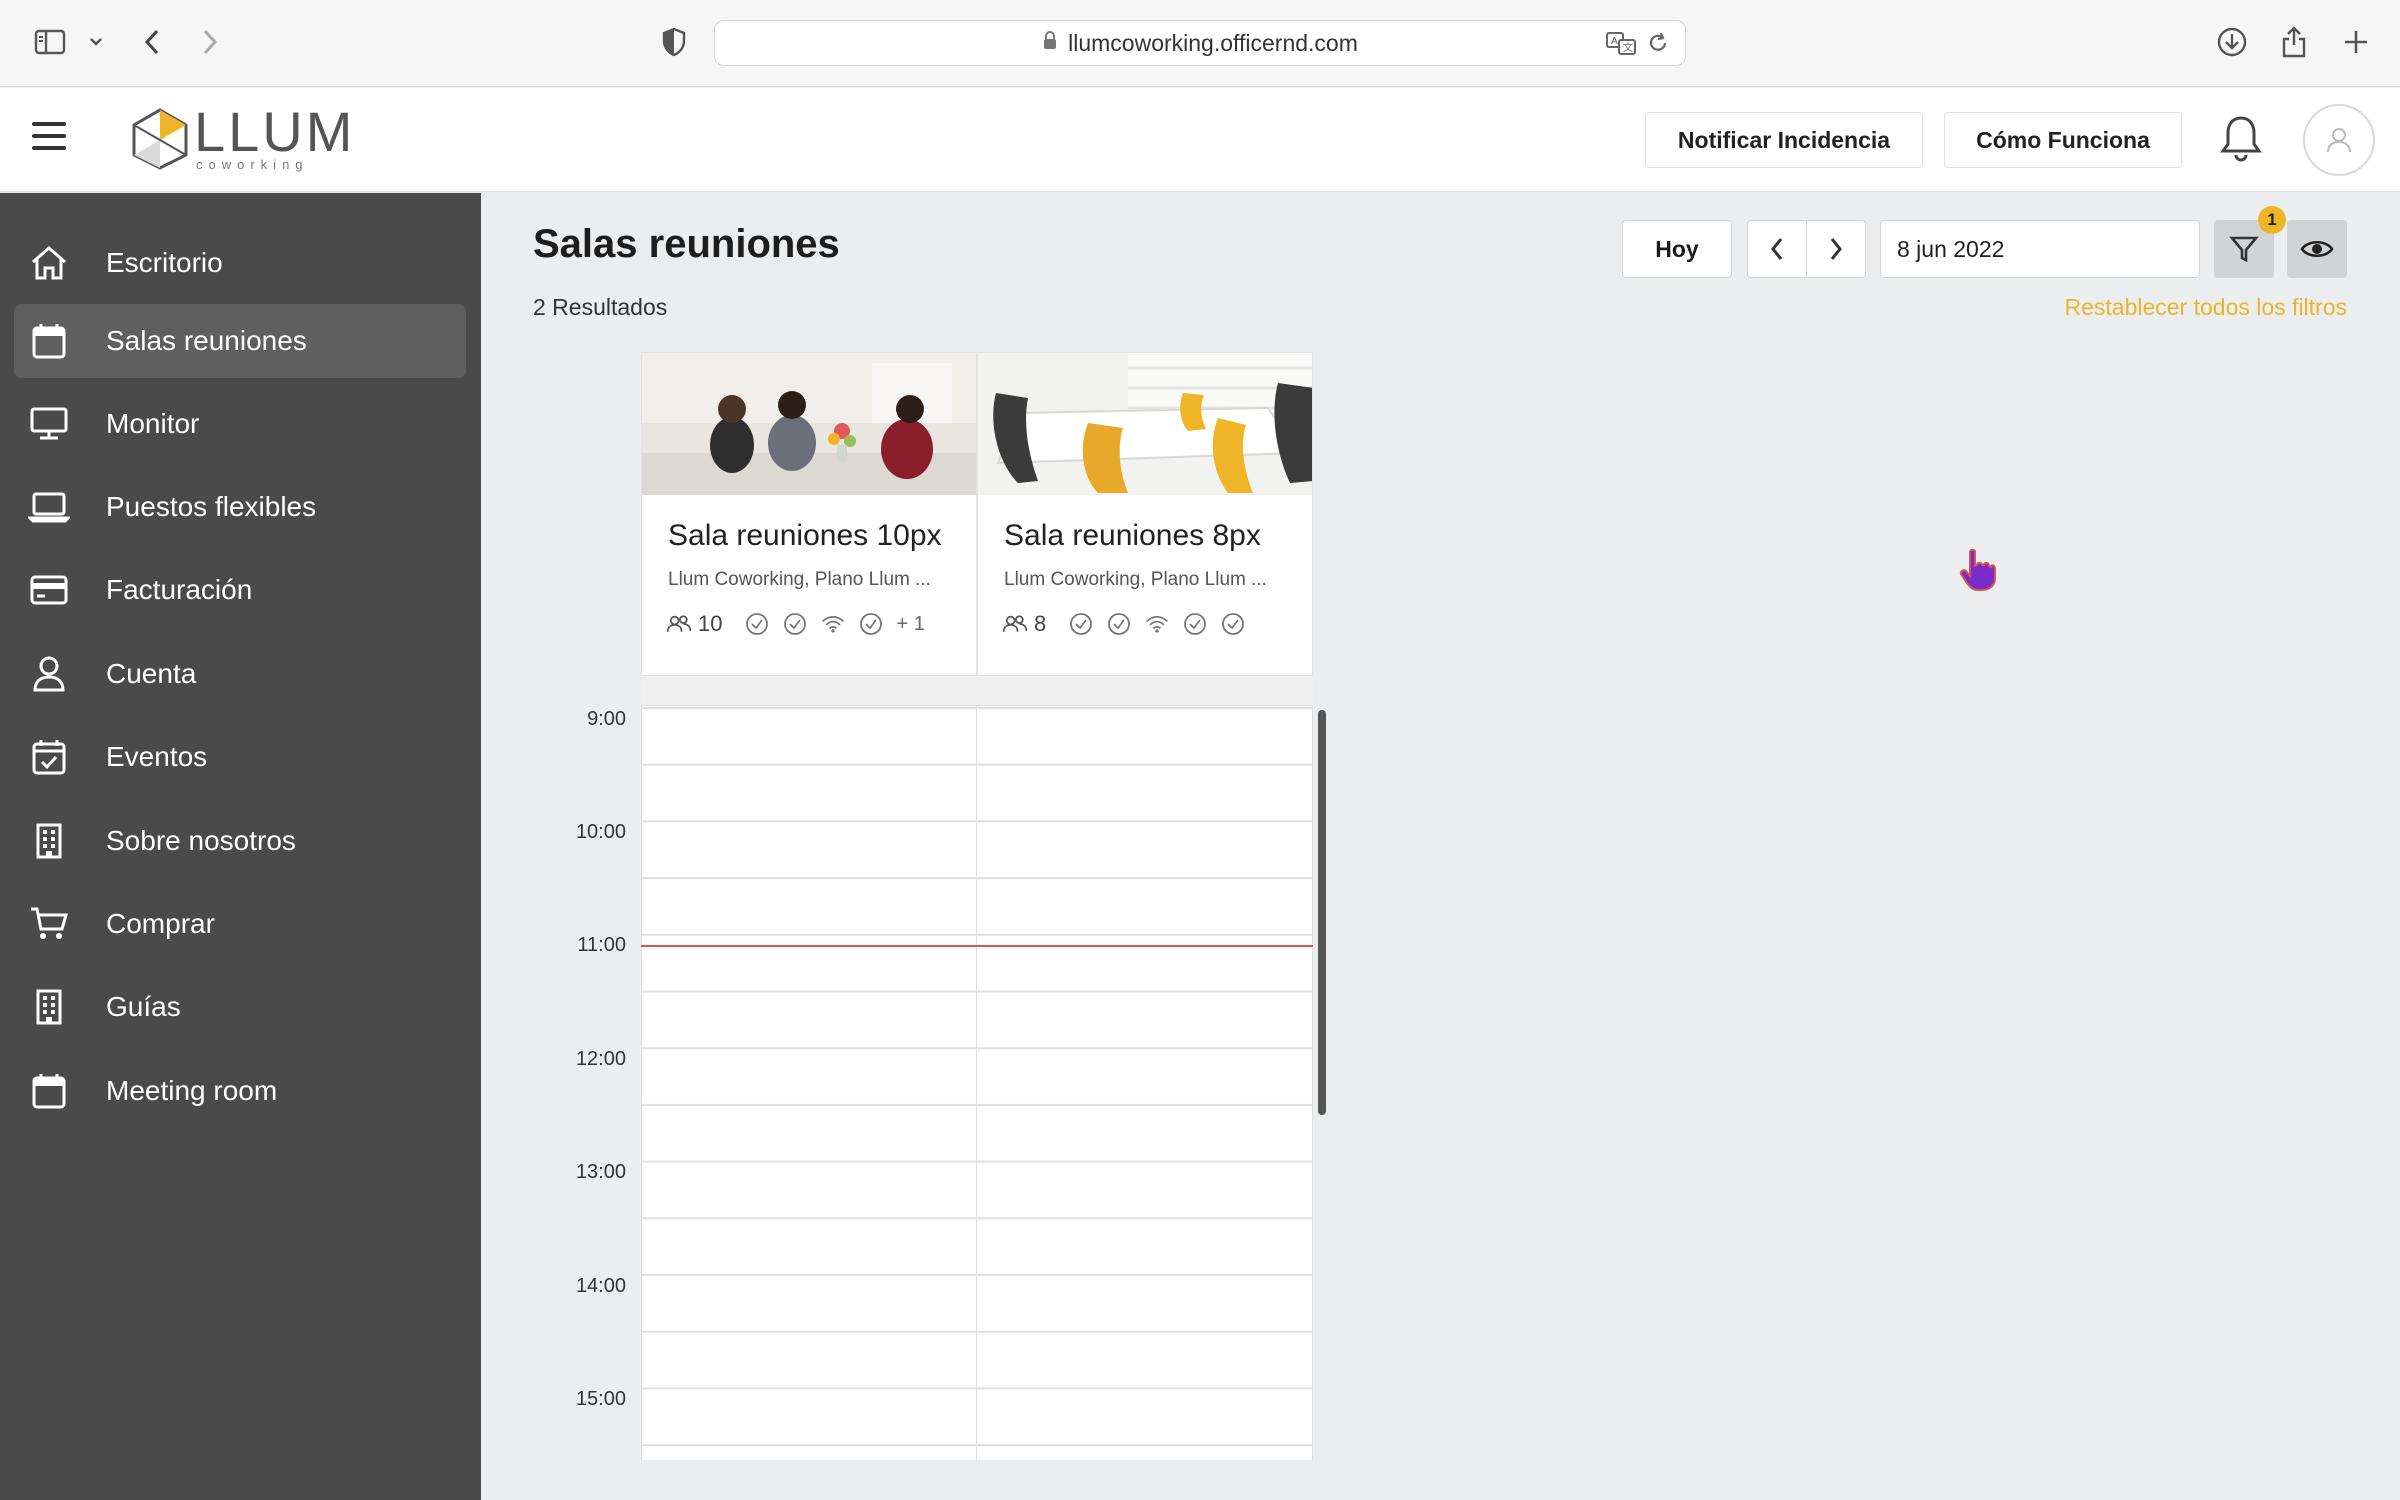  What do you see at coordinates (49, 137) in the screenshot?
I see `menu-icon` at bounding box center [49, 137].